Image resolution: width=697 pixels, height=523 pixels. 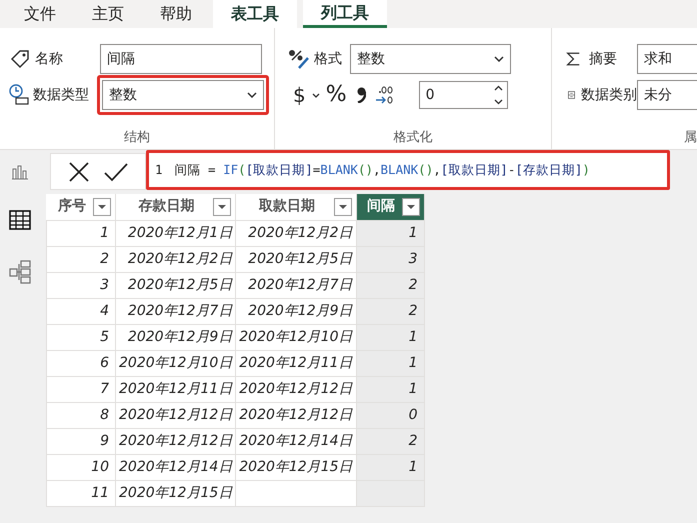 What do you see at coordinates (667, 59) in the screenshot?
I see `summary-dropdown: 求和` at bounding box center [667, 59].